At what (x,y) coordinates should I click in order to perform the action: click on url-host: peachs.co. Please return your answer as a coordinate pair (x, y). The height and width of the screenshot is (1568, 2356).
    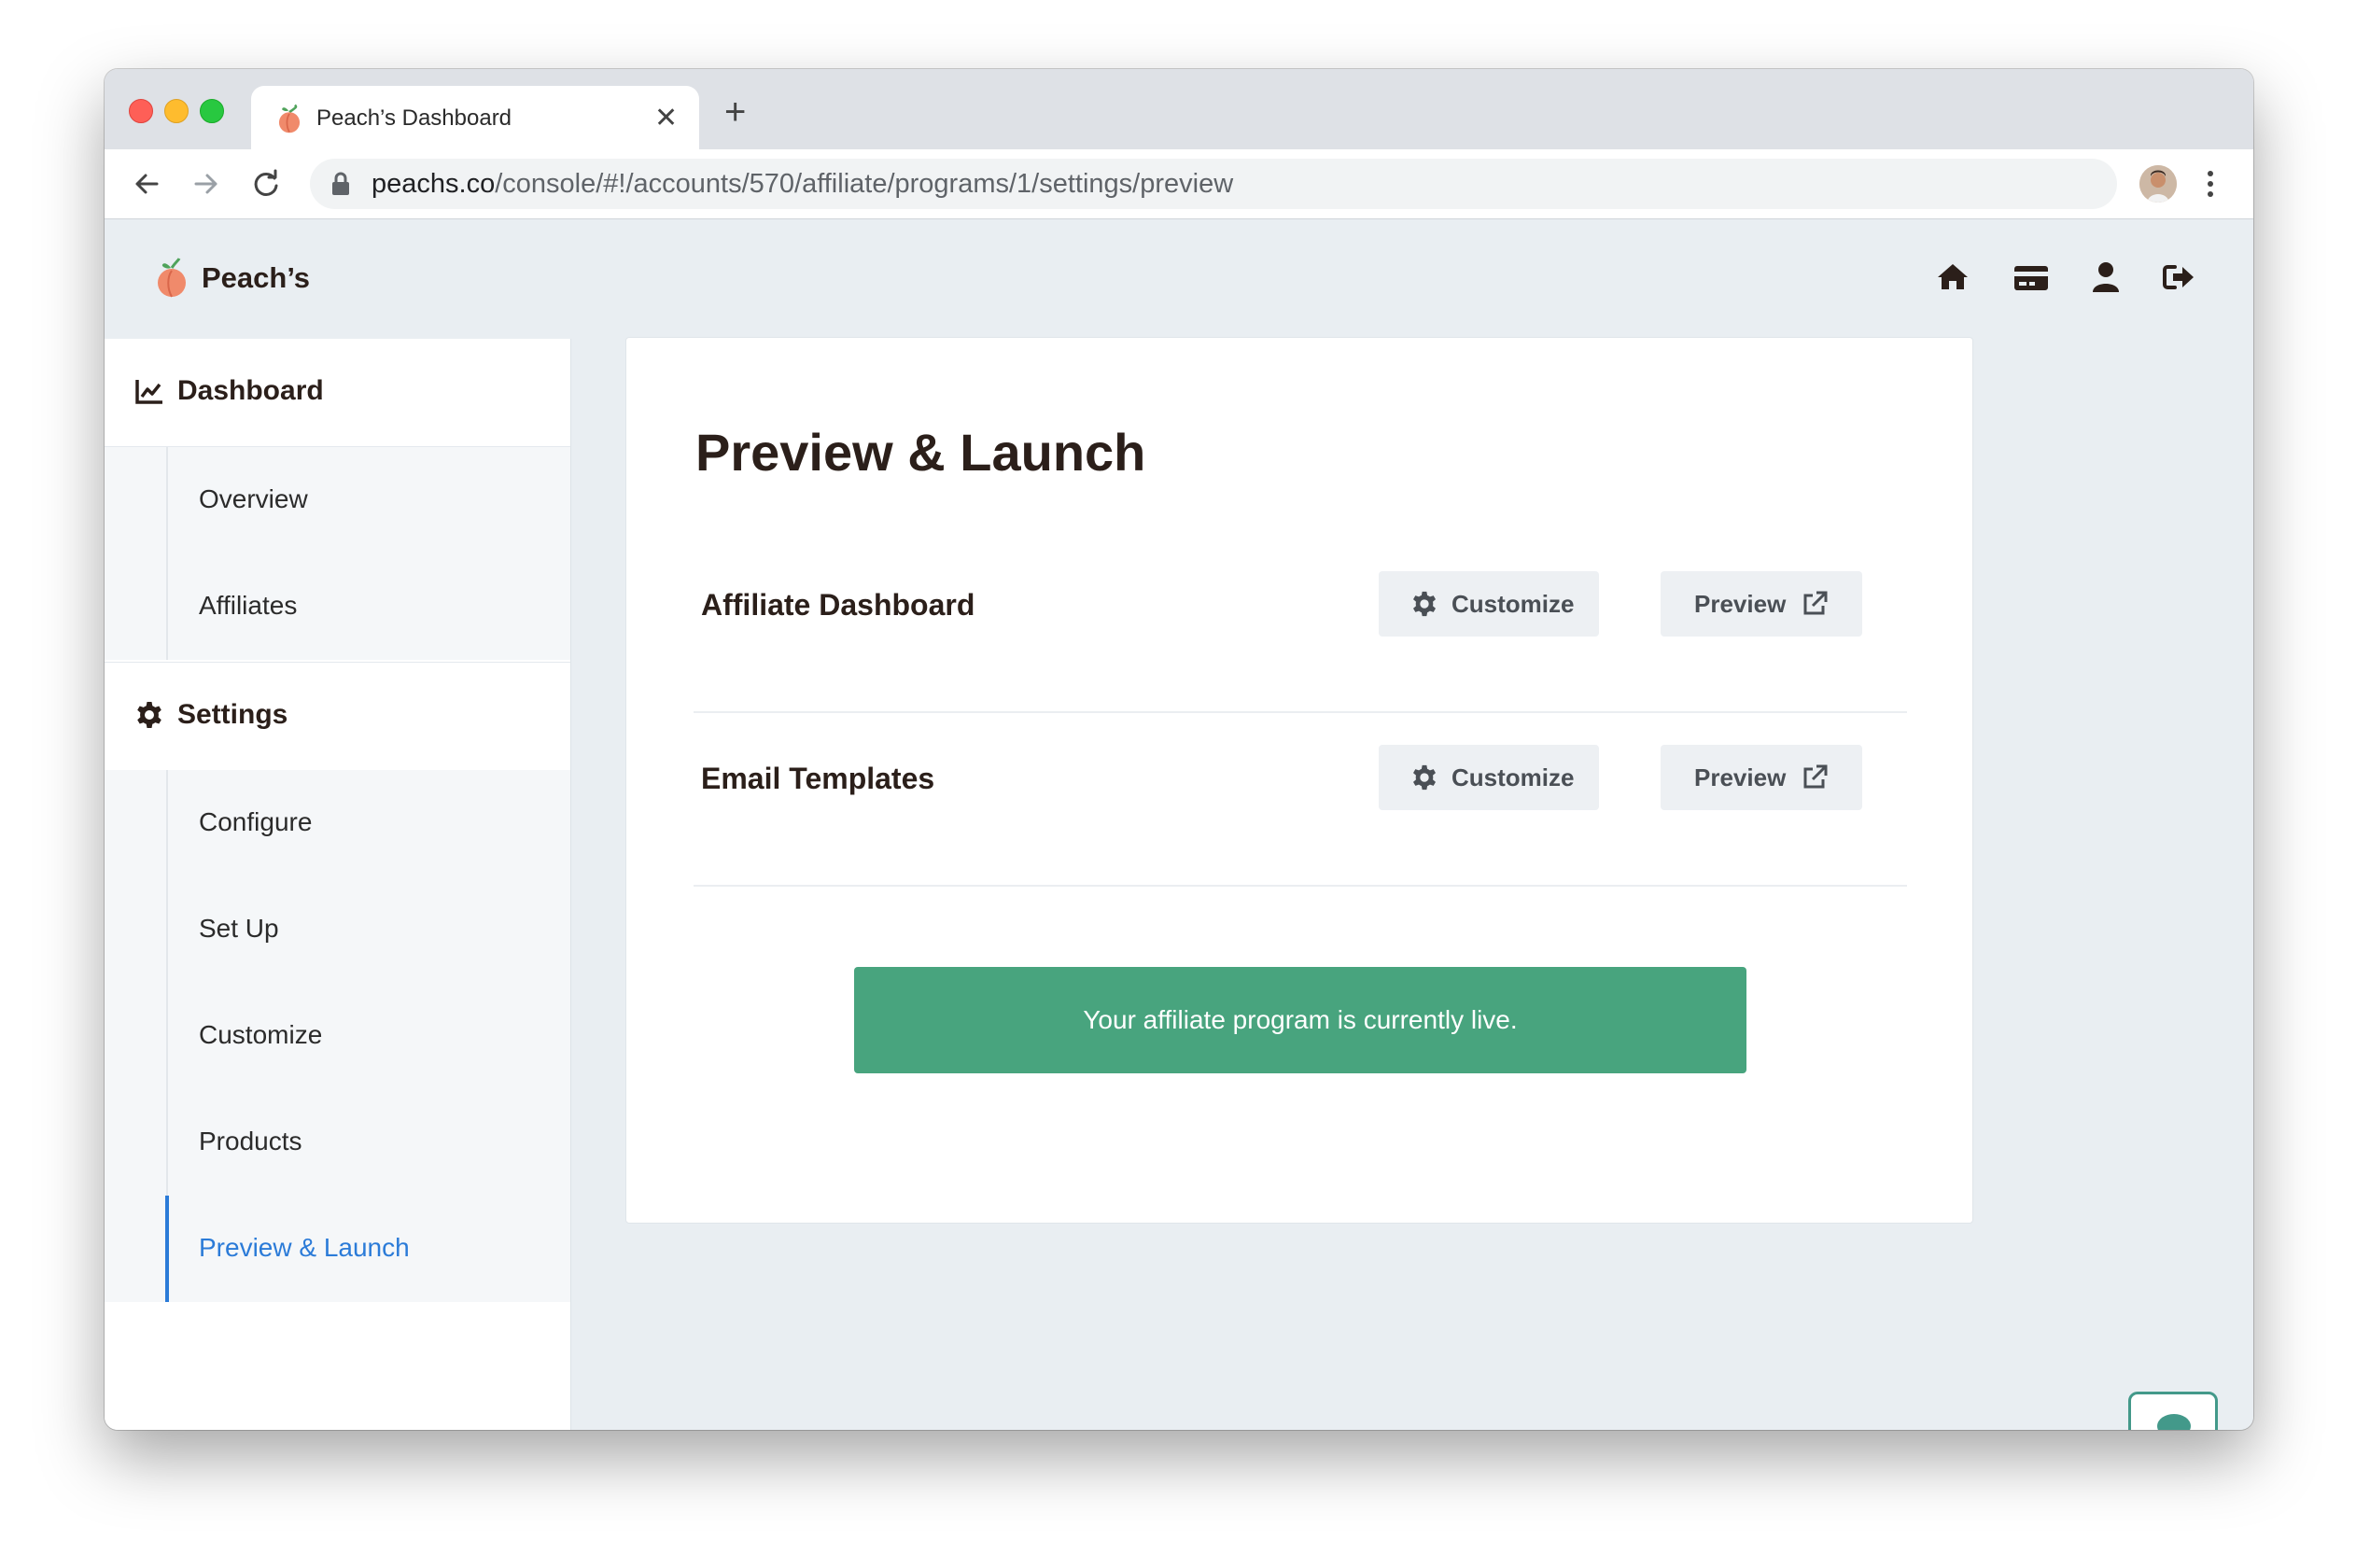
    Looking at the image, I should click on (434, 184).